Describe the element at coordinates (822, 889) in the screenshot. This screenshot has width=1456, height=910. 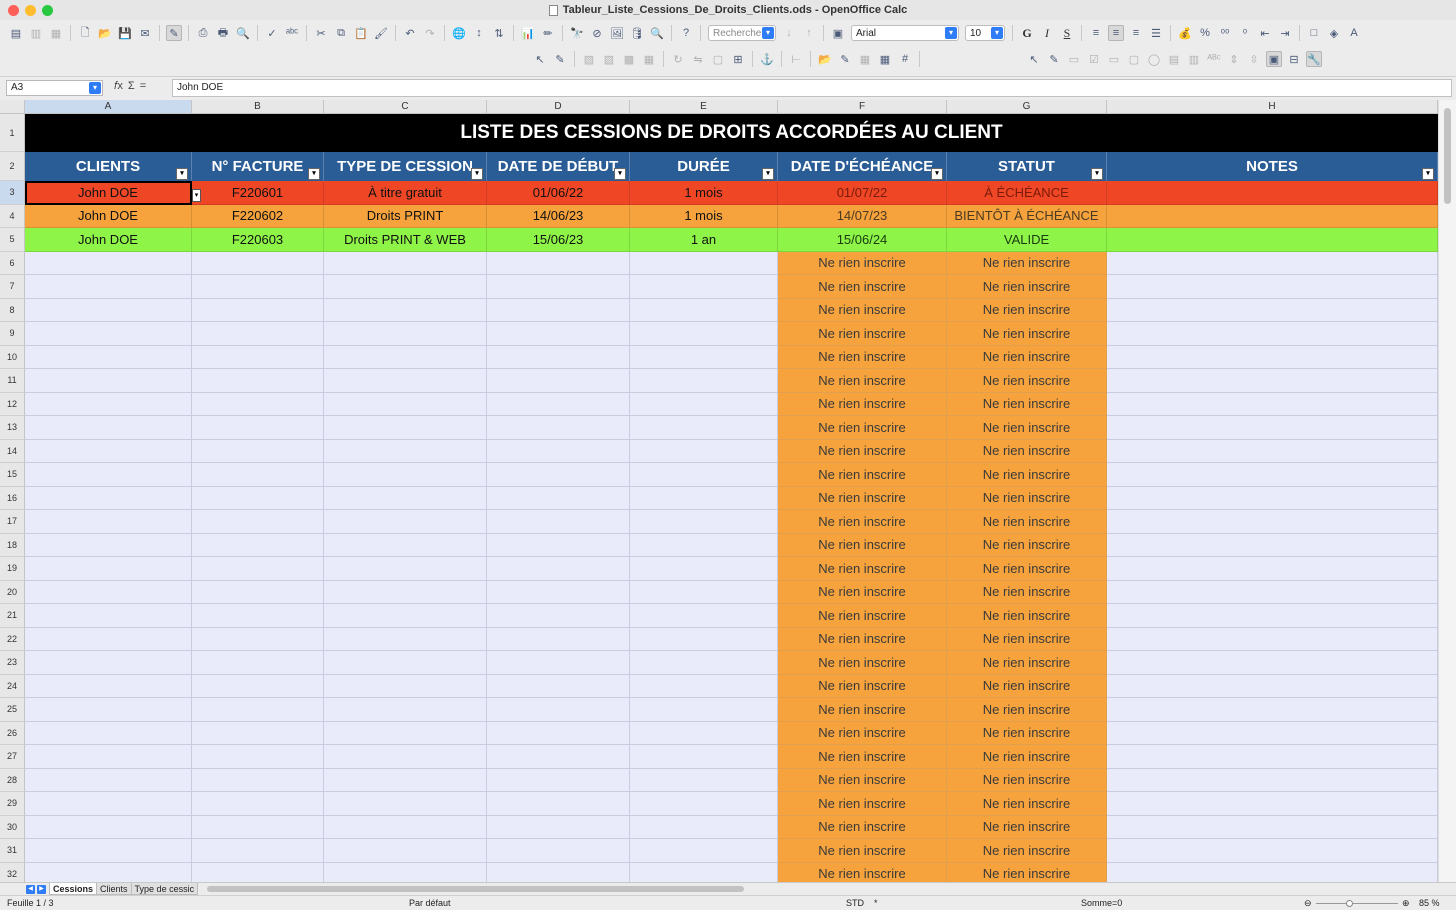
I see `horizontal-scrollbar` at that location.